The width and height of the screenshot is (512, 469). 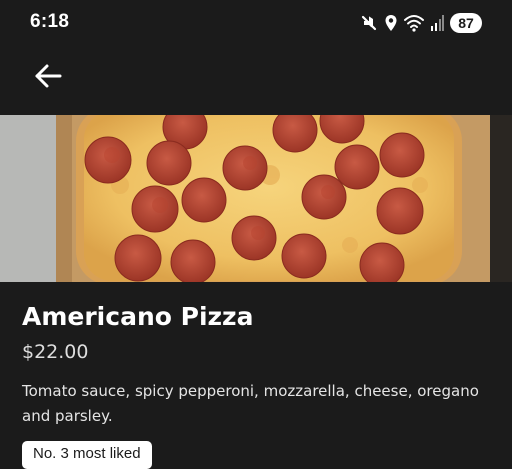 What do you see at coordinates (369, 23) in the screenshot?
I see `mute-icon` at bounding box center [369, 23].